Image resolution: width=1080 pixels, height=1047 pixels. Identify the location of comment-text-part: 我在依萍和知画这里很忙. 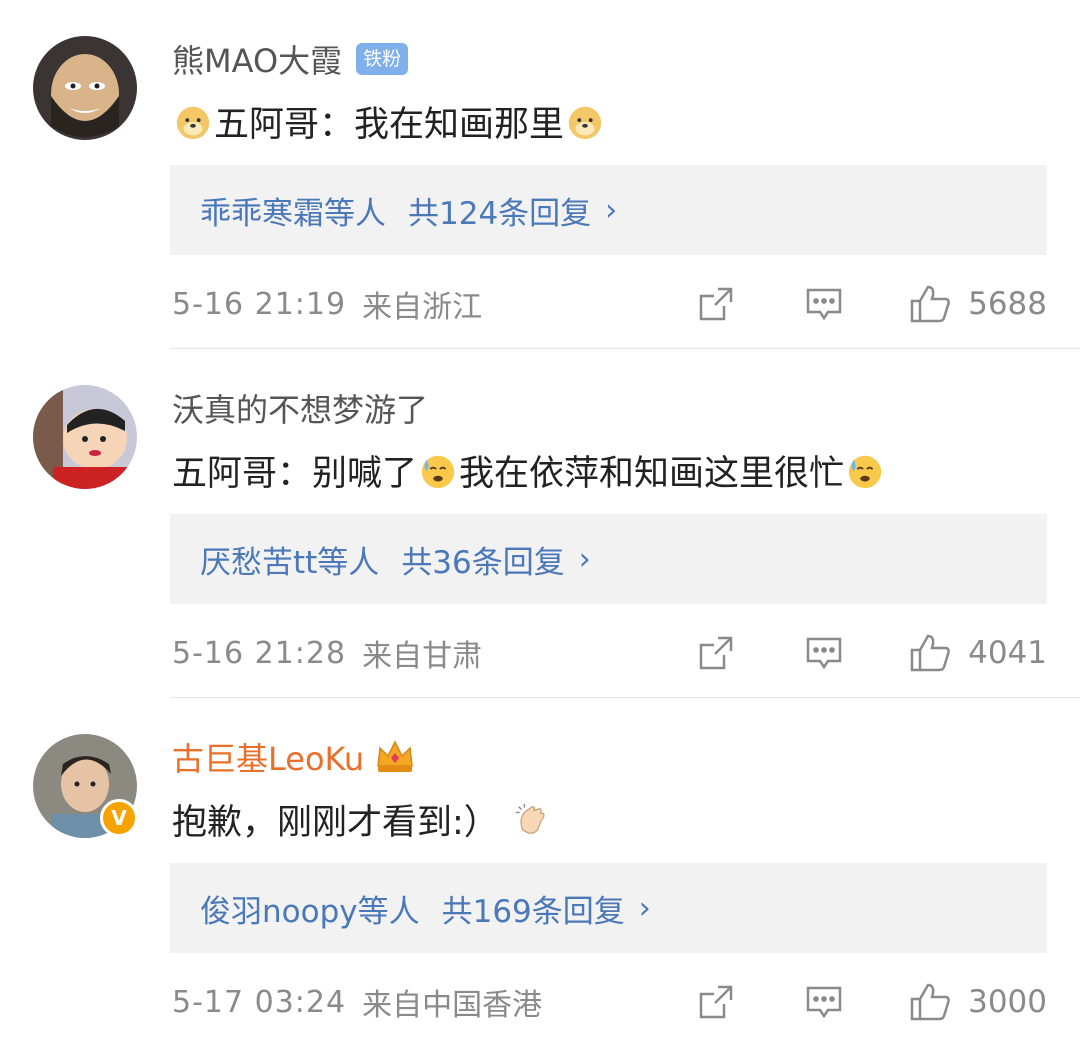
(652, 474).